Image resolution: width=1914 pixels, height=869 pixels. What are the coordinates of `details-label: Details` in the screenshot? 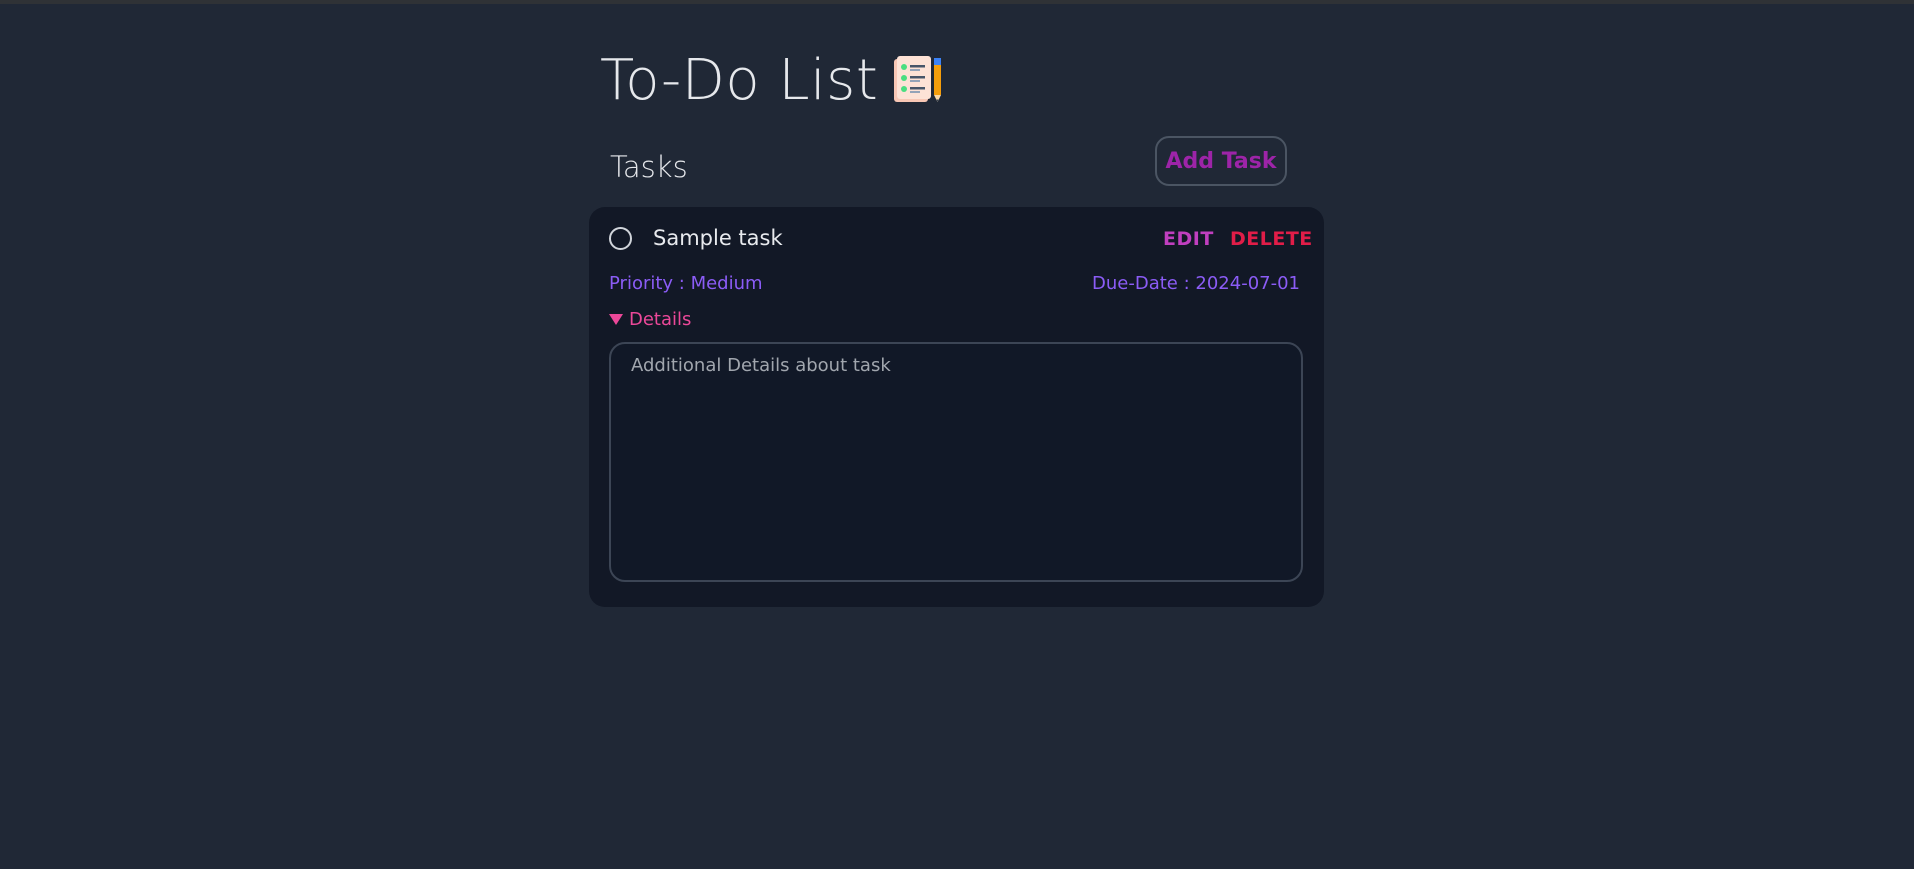 It's located at (660, 319).